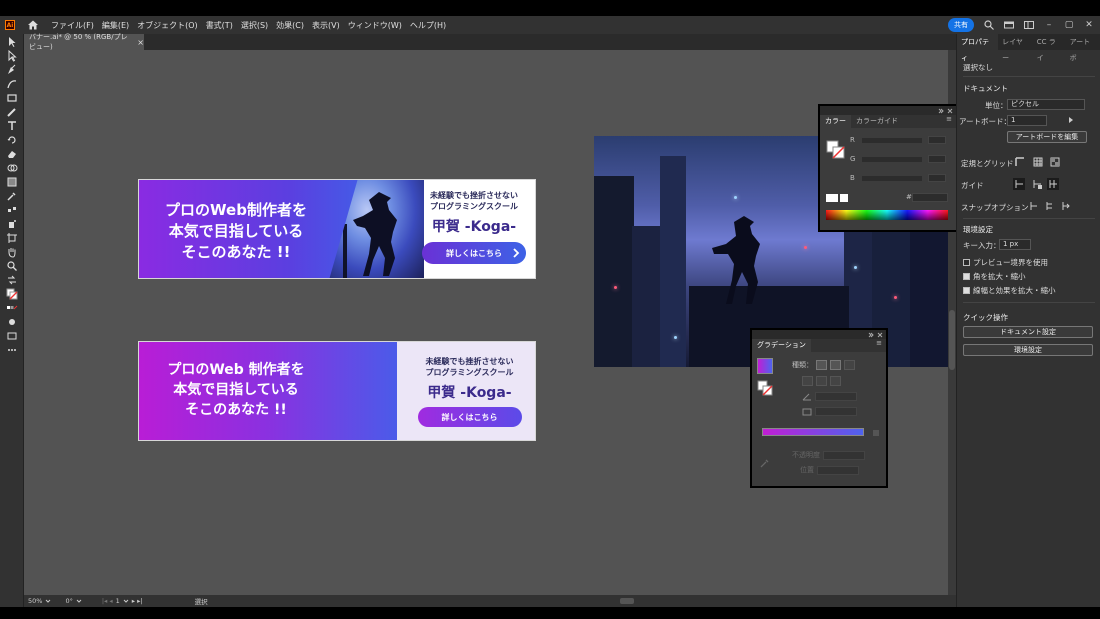 Image resolution: width=1100 pixels, height=619 pixels. I want to click on document-setup-button: ドキュメント設定, so click(1028, 332).